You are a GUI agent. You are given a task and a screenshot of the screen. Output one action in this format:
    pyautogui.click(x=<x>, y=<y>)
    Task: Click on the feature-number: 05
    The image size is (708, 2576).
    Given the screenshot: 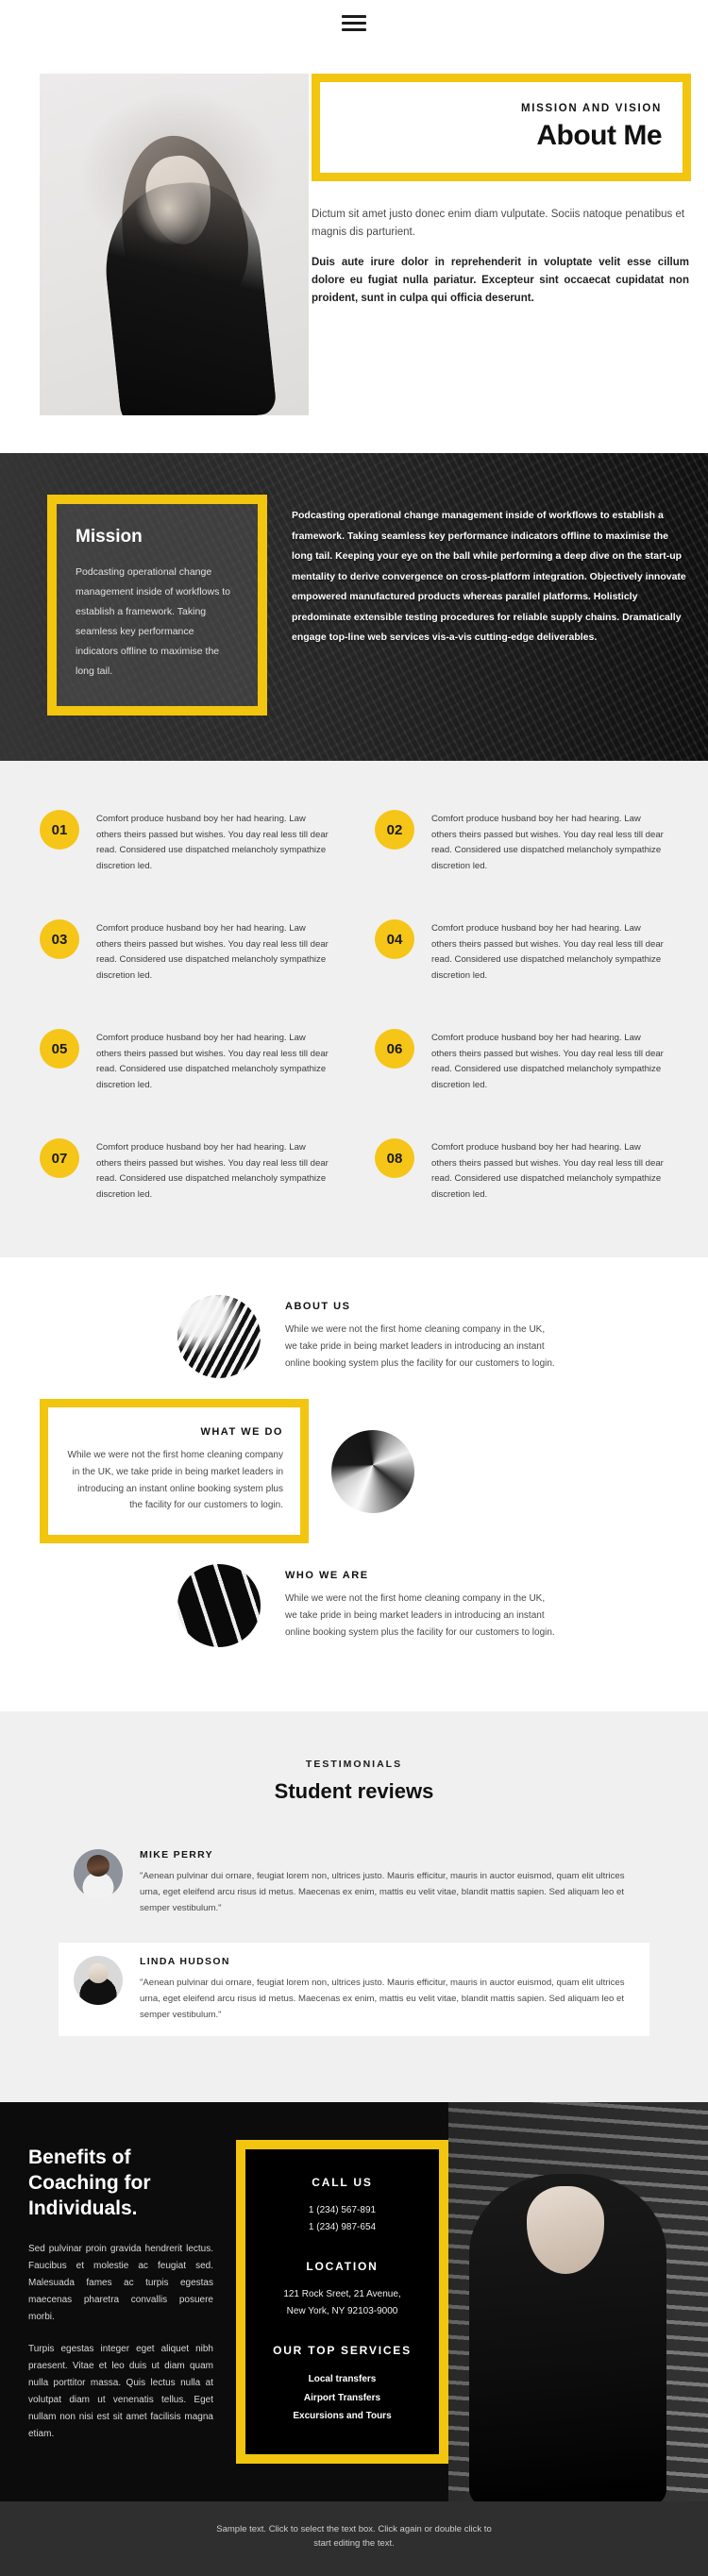 What is the action you would take?
    pyautogui.click(x=59, y=1049)
    